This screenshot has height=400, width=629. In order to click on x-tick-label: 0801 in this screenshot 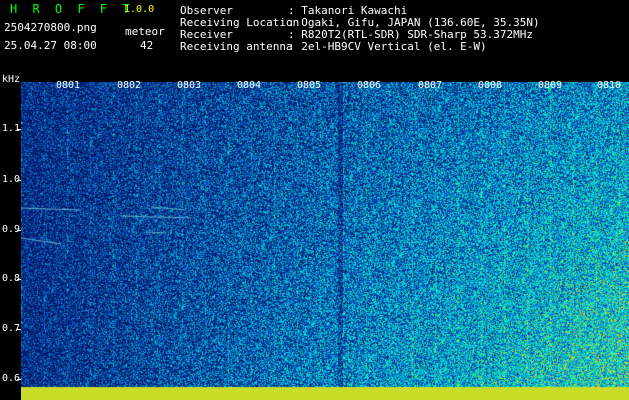, I will do `click(68, 85)`.